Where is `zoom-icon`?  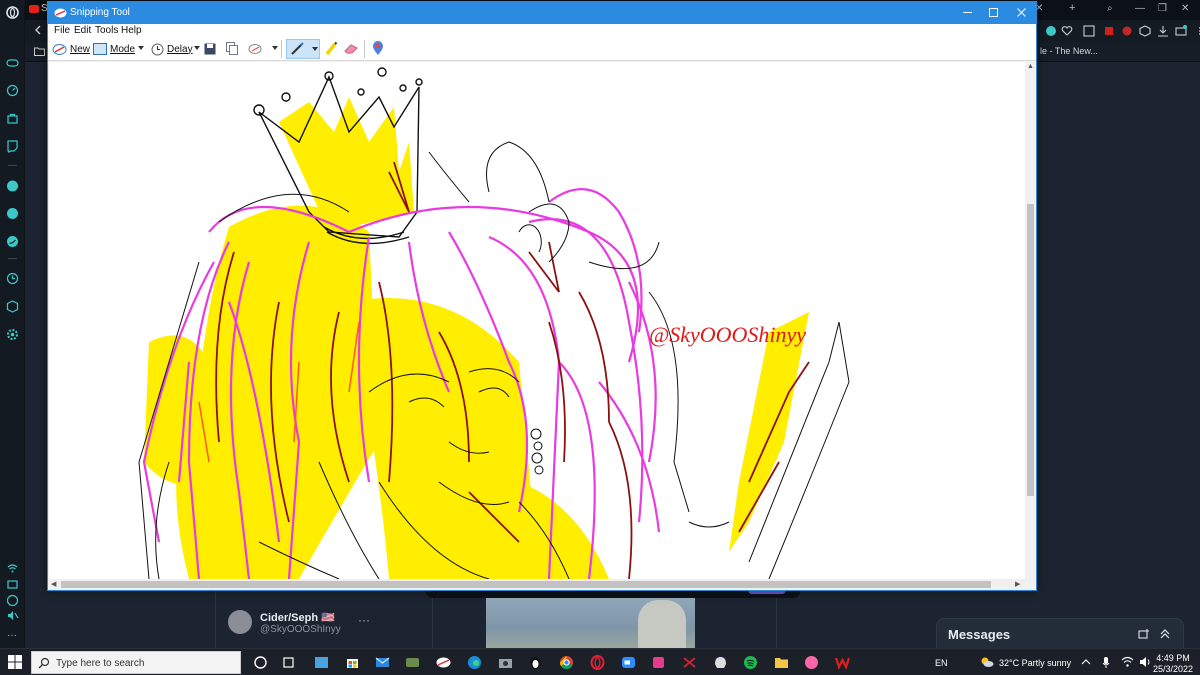 zoom-icon is located at coordinates (628, 662).